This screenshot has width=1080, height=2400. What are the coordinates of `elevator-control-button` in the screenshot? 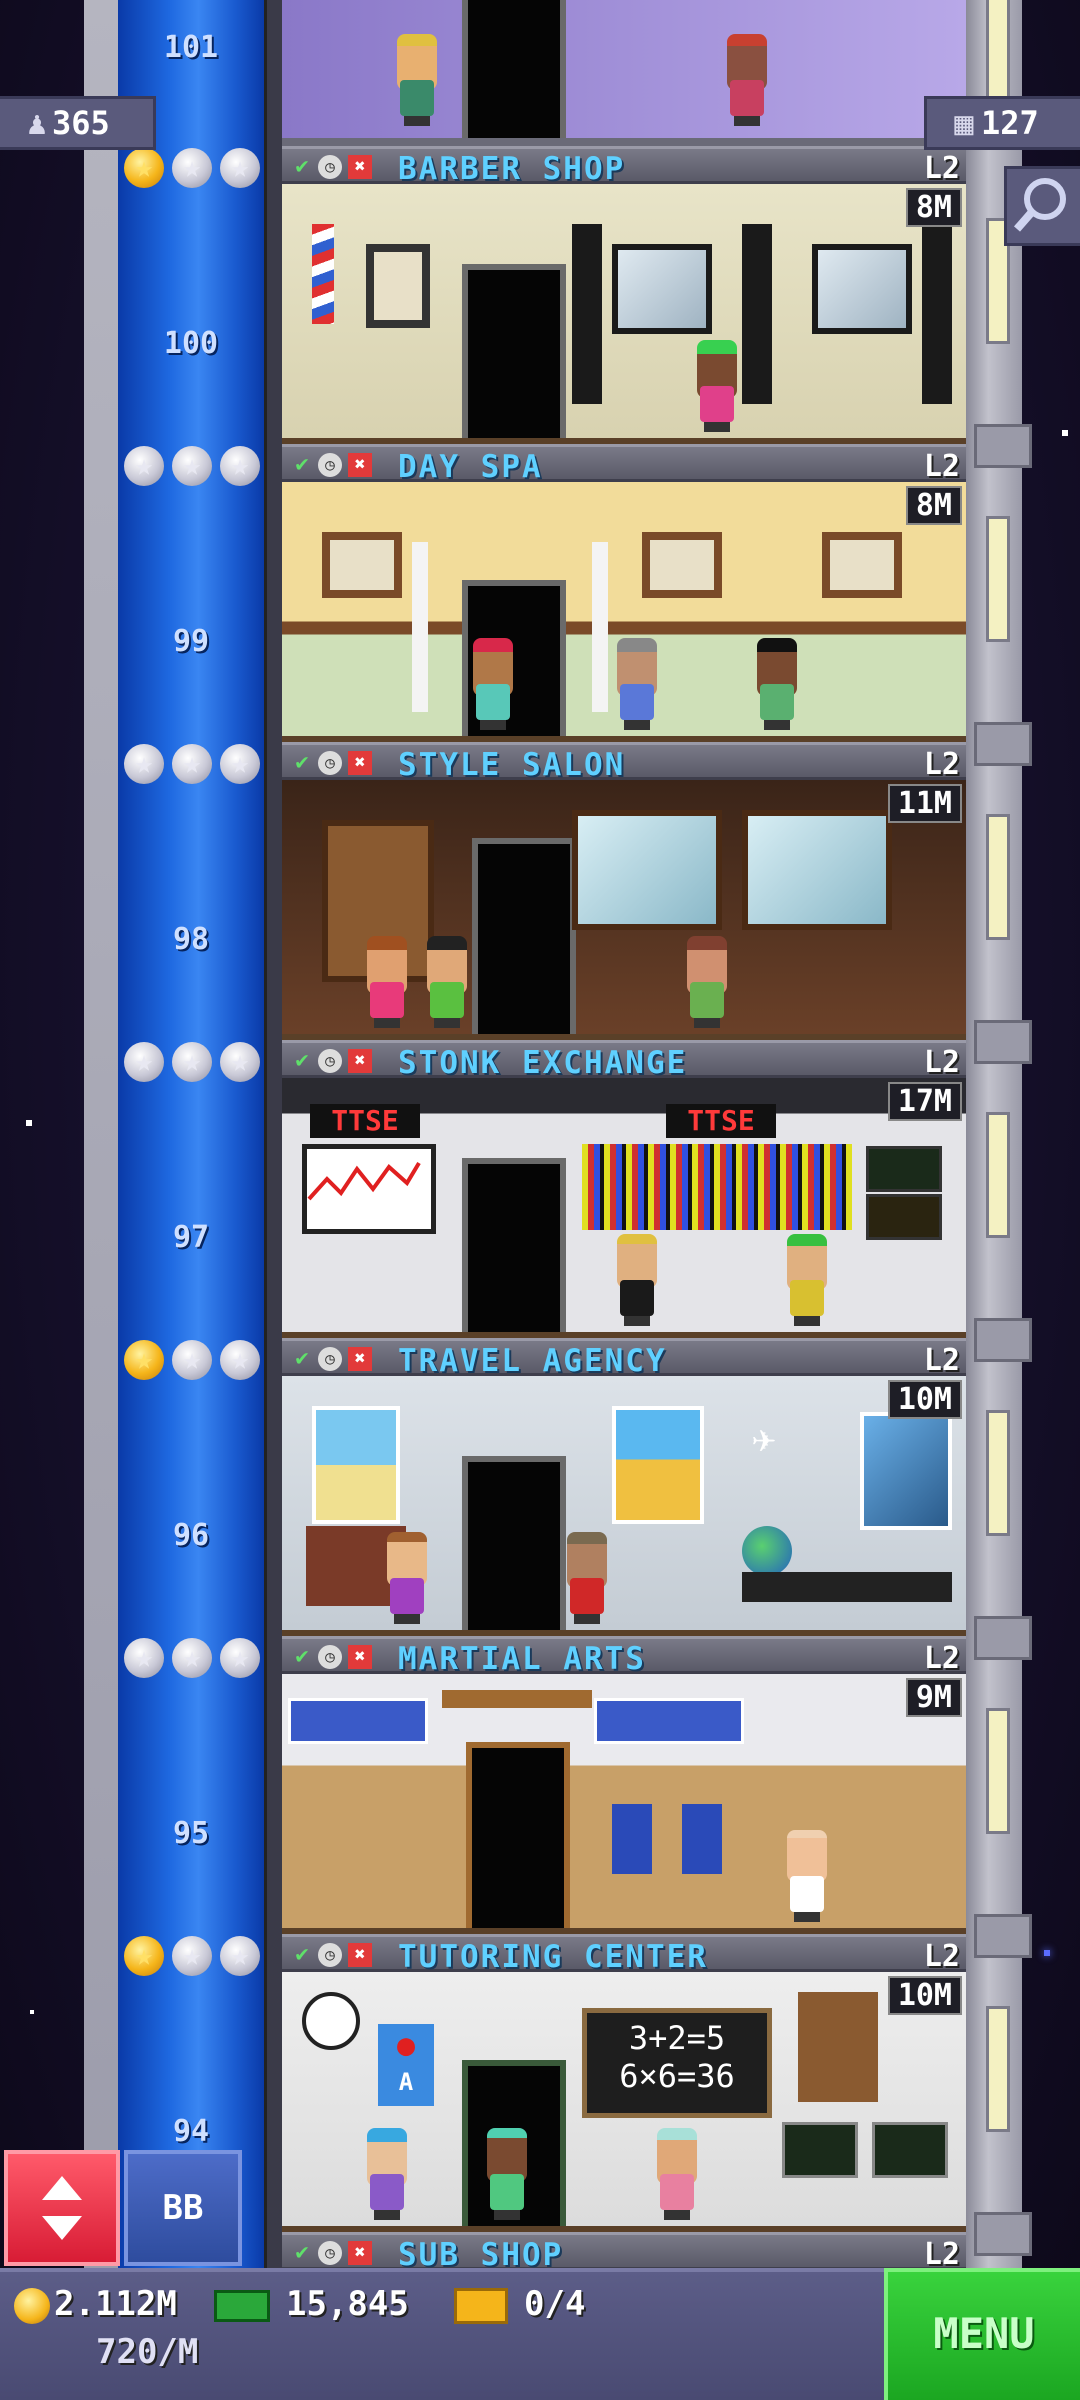 It's located at (62, 2208).